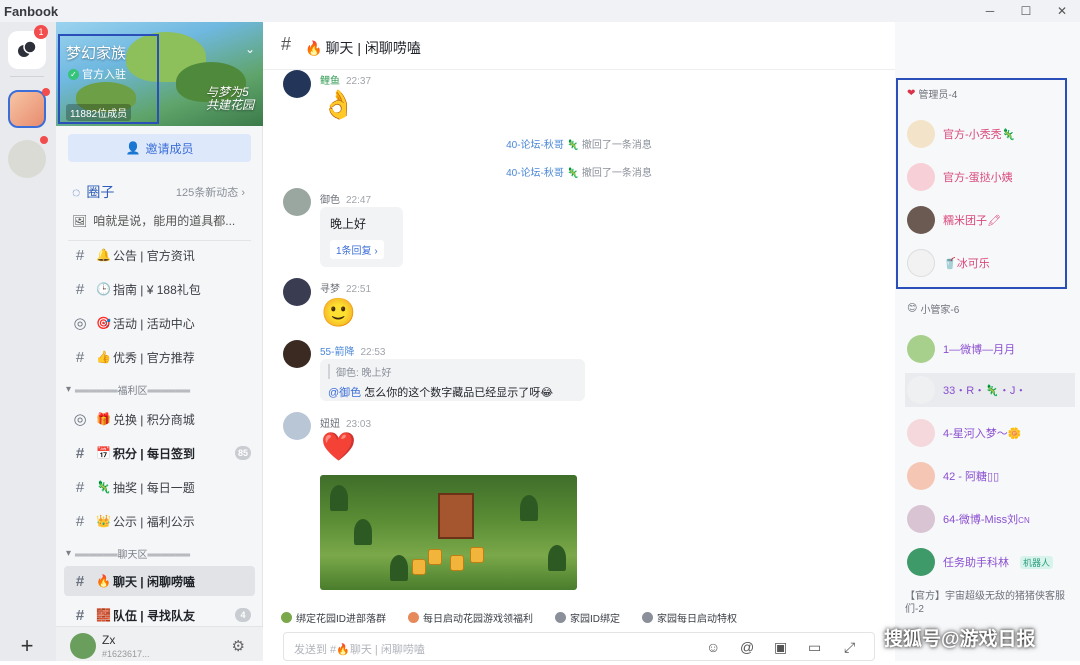 The width and height of the screenshot is (1080, 665). I want to click on member-item: 1—微博—月月, so click(991, 349).